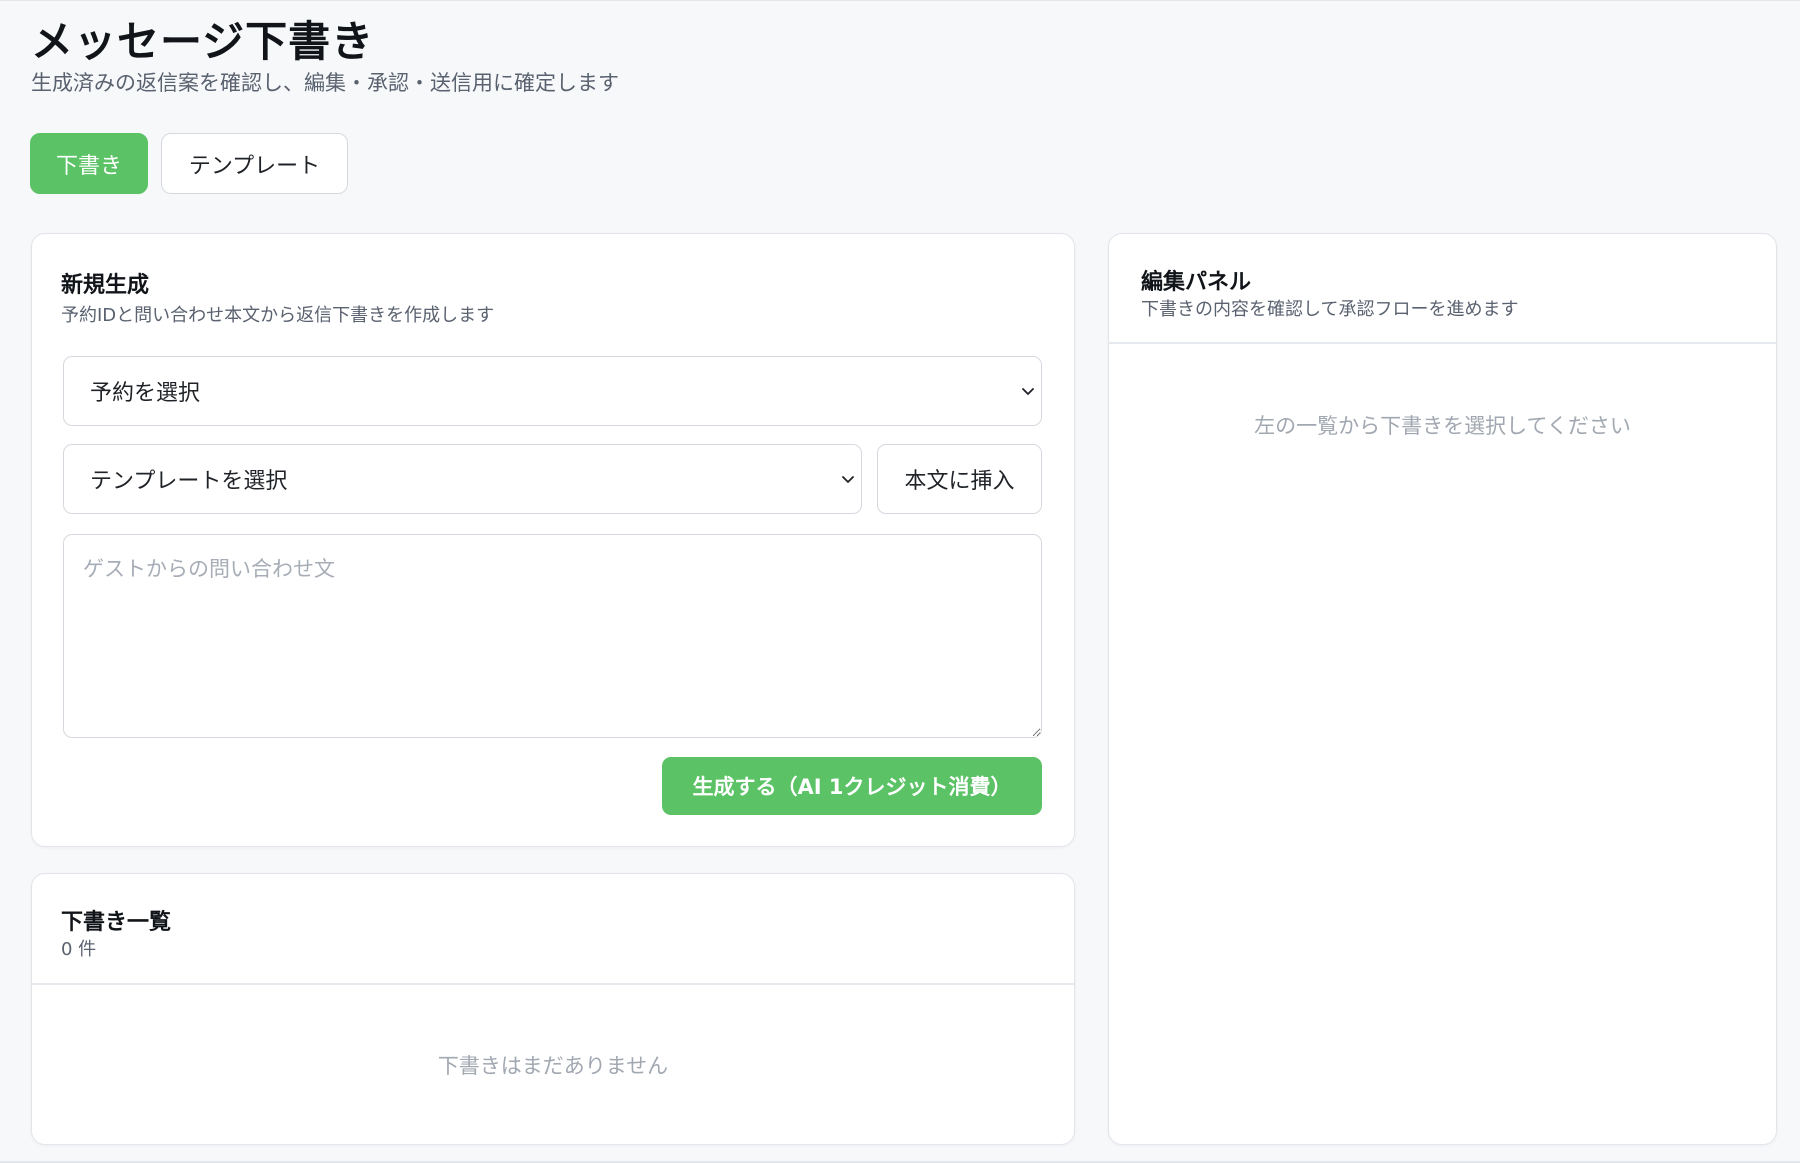 The width and height of the screenshot is (1800, 1163). I want to click on insert-into-body-button: 本文に挿入, so click(959, 479).